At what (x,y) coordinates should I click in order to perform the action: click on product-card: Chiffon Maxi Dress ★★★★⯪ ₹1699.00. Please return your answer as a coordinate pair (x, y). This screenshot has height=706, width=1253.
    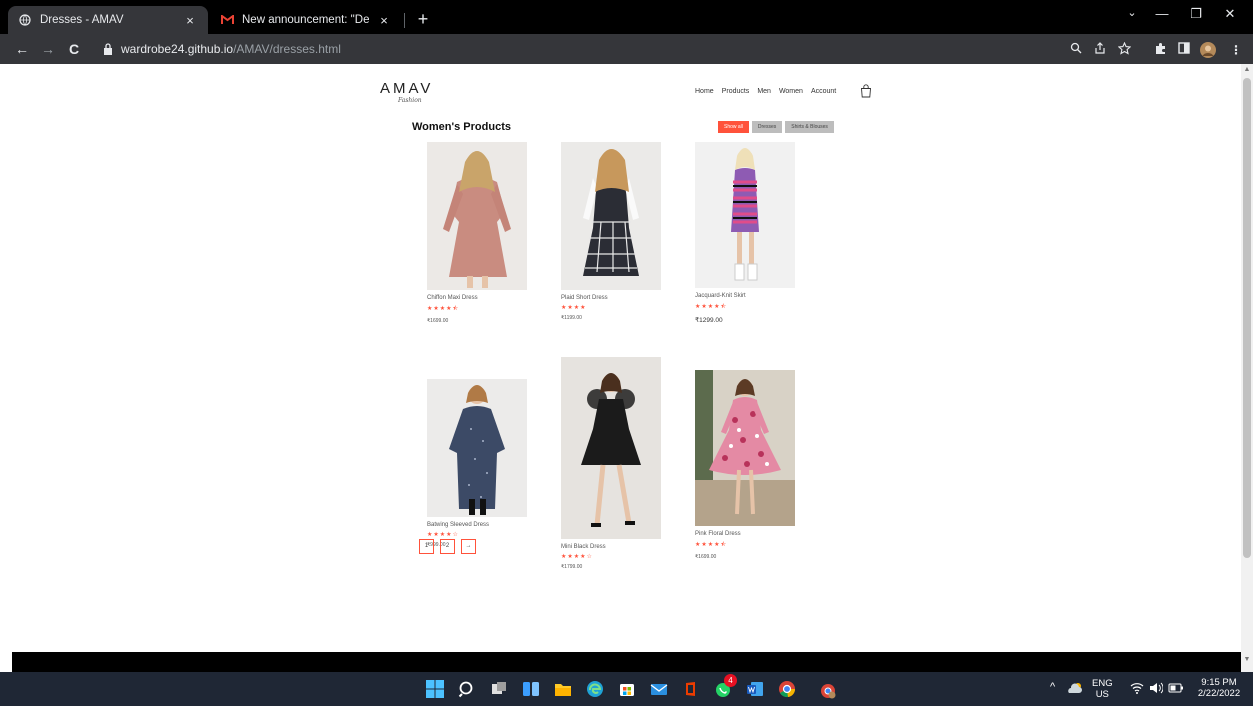
    Looking at the image, I should click on (477, 233).